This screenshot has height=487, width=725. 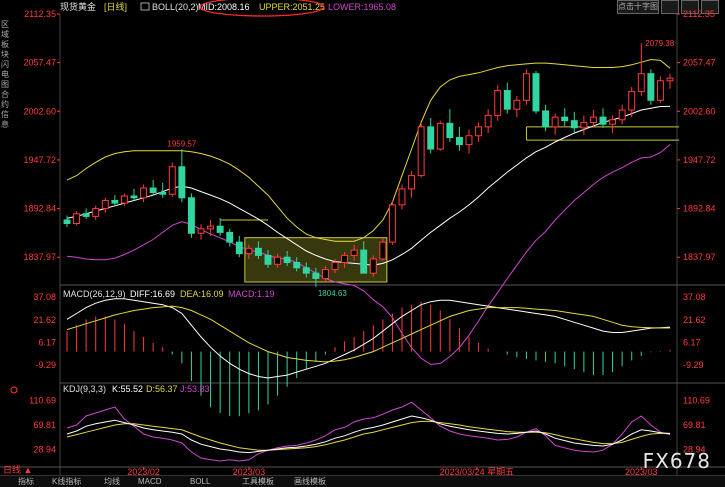 I want to click on bottom-tab: K线指标, so click(x=66, y=481).